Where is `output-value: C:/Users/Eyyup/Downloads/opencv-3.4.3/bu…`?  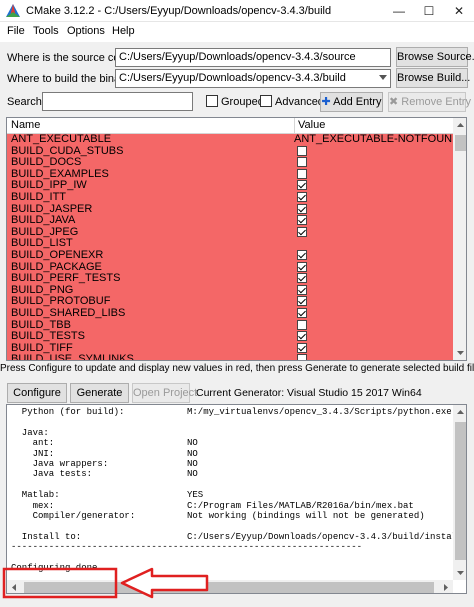
output-value: C:/Users/Eyyup/Downloads/opencv-3.4.3/bu… is located at coordinates (325, 536).